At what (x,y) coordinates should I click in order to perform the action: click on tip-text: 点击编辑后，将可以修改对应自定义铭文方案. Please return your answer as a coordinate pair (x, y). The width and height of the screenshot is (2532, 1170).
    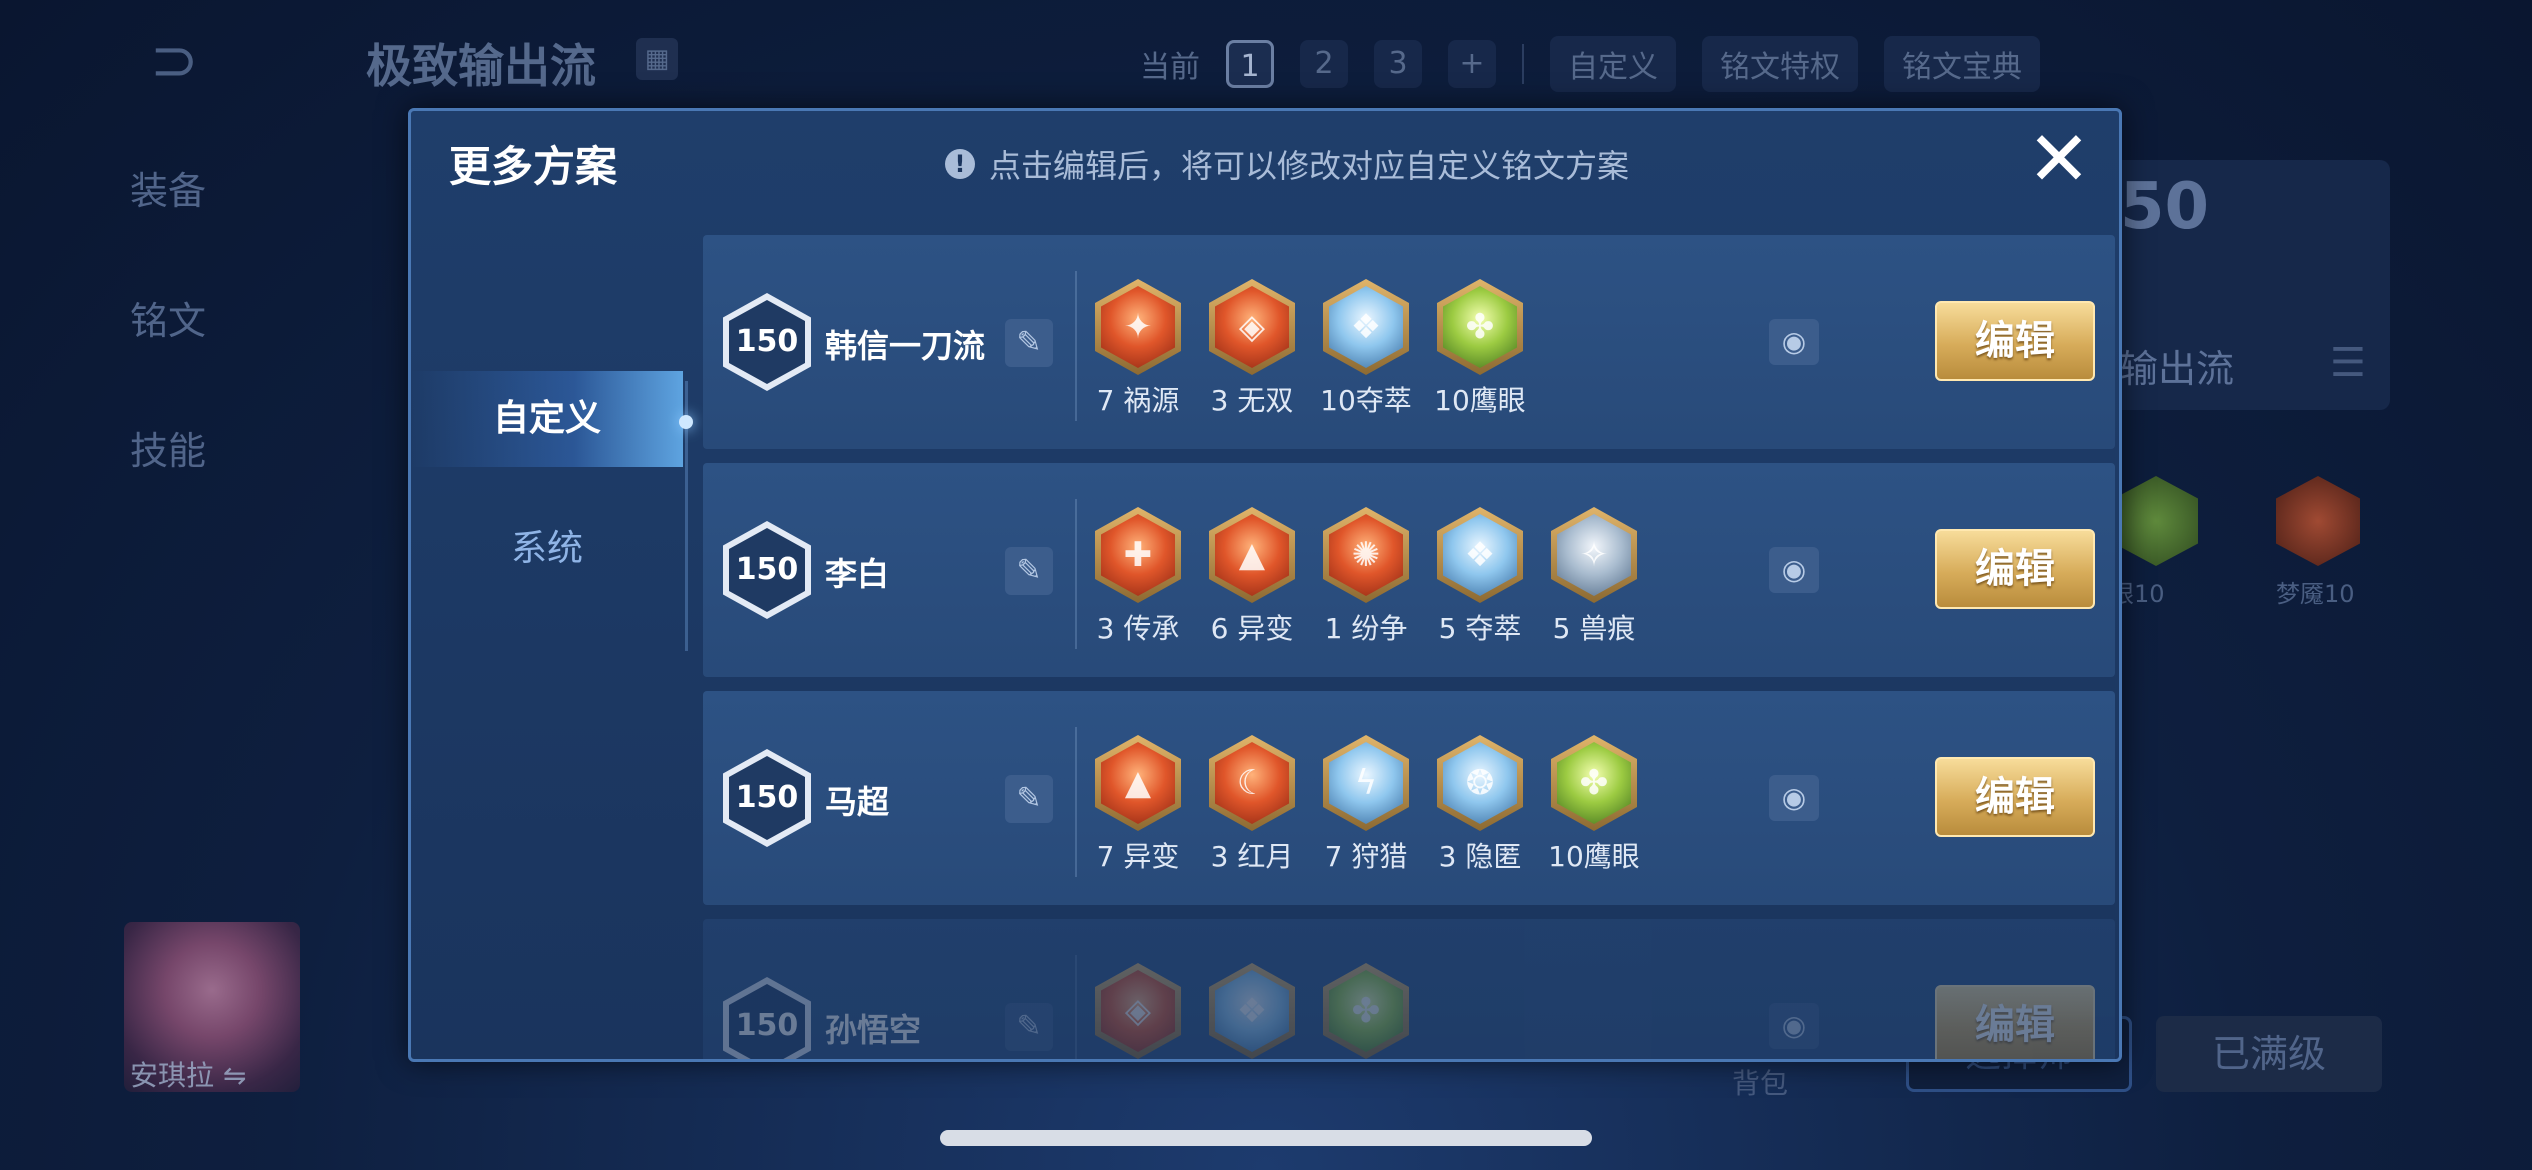
    Looking at the image, I should click on (1309, 166).